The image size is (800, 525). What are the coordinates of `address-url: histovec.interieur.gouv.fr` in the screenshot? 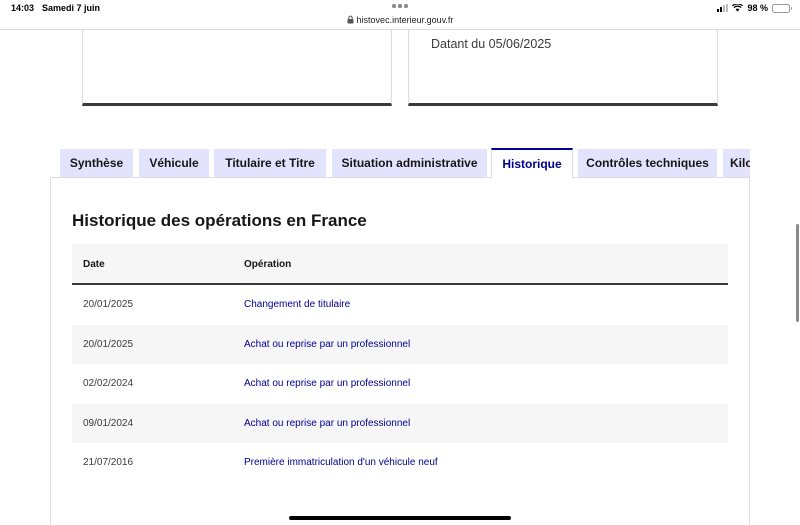 It's located at (405, 20).